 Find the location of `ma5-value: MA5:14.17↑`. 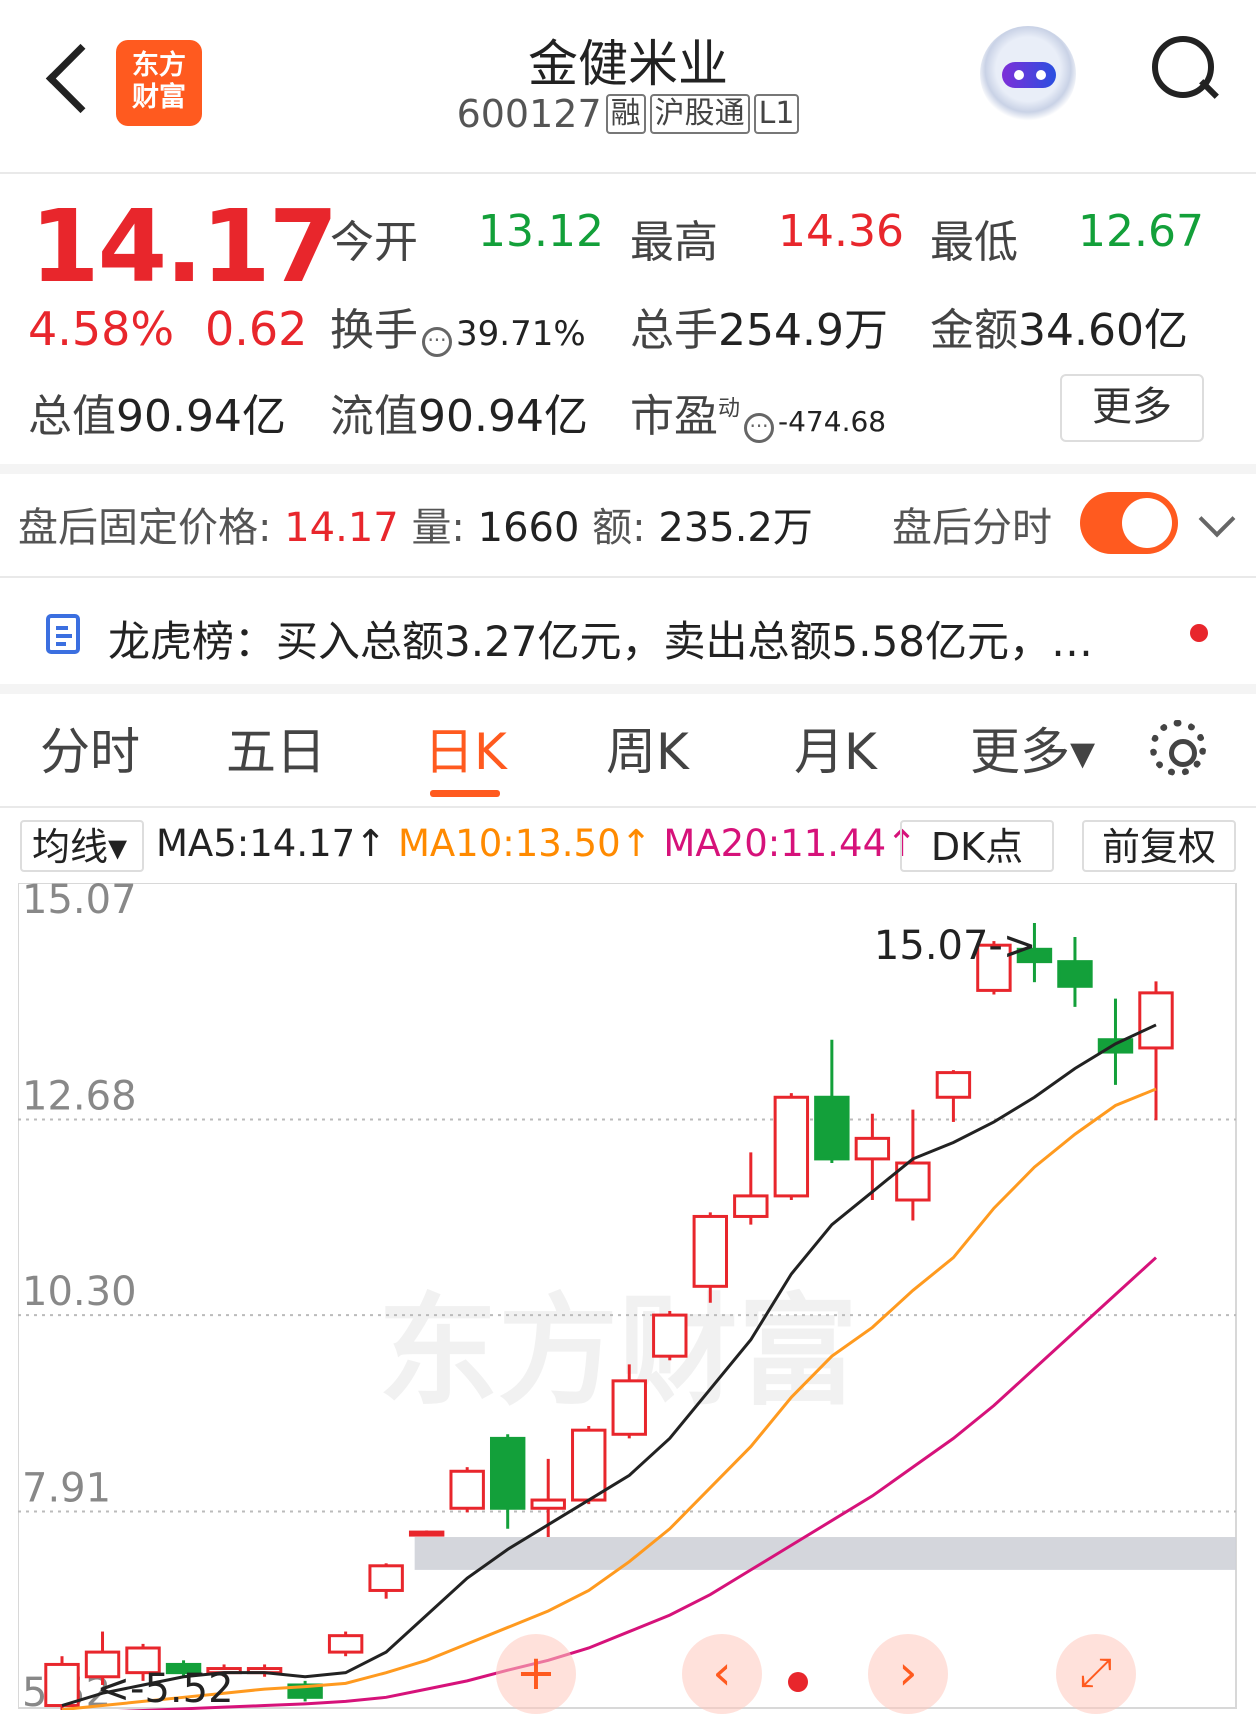

ma5-value: MA5:14.17↑ is located at coordinates (271, 843).